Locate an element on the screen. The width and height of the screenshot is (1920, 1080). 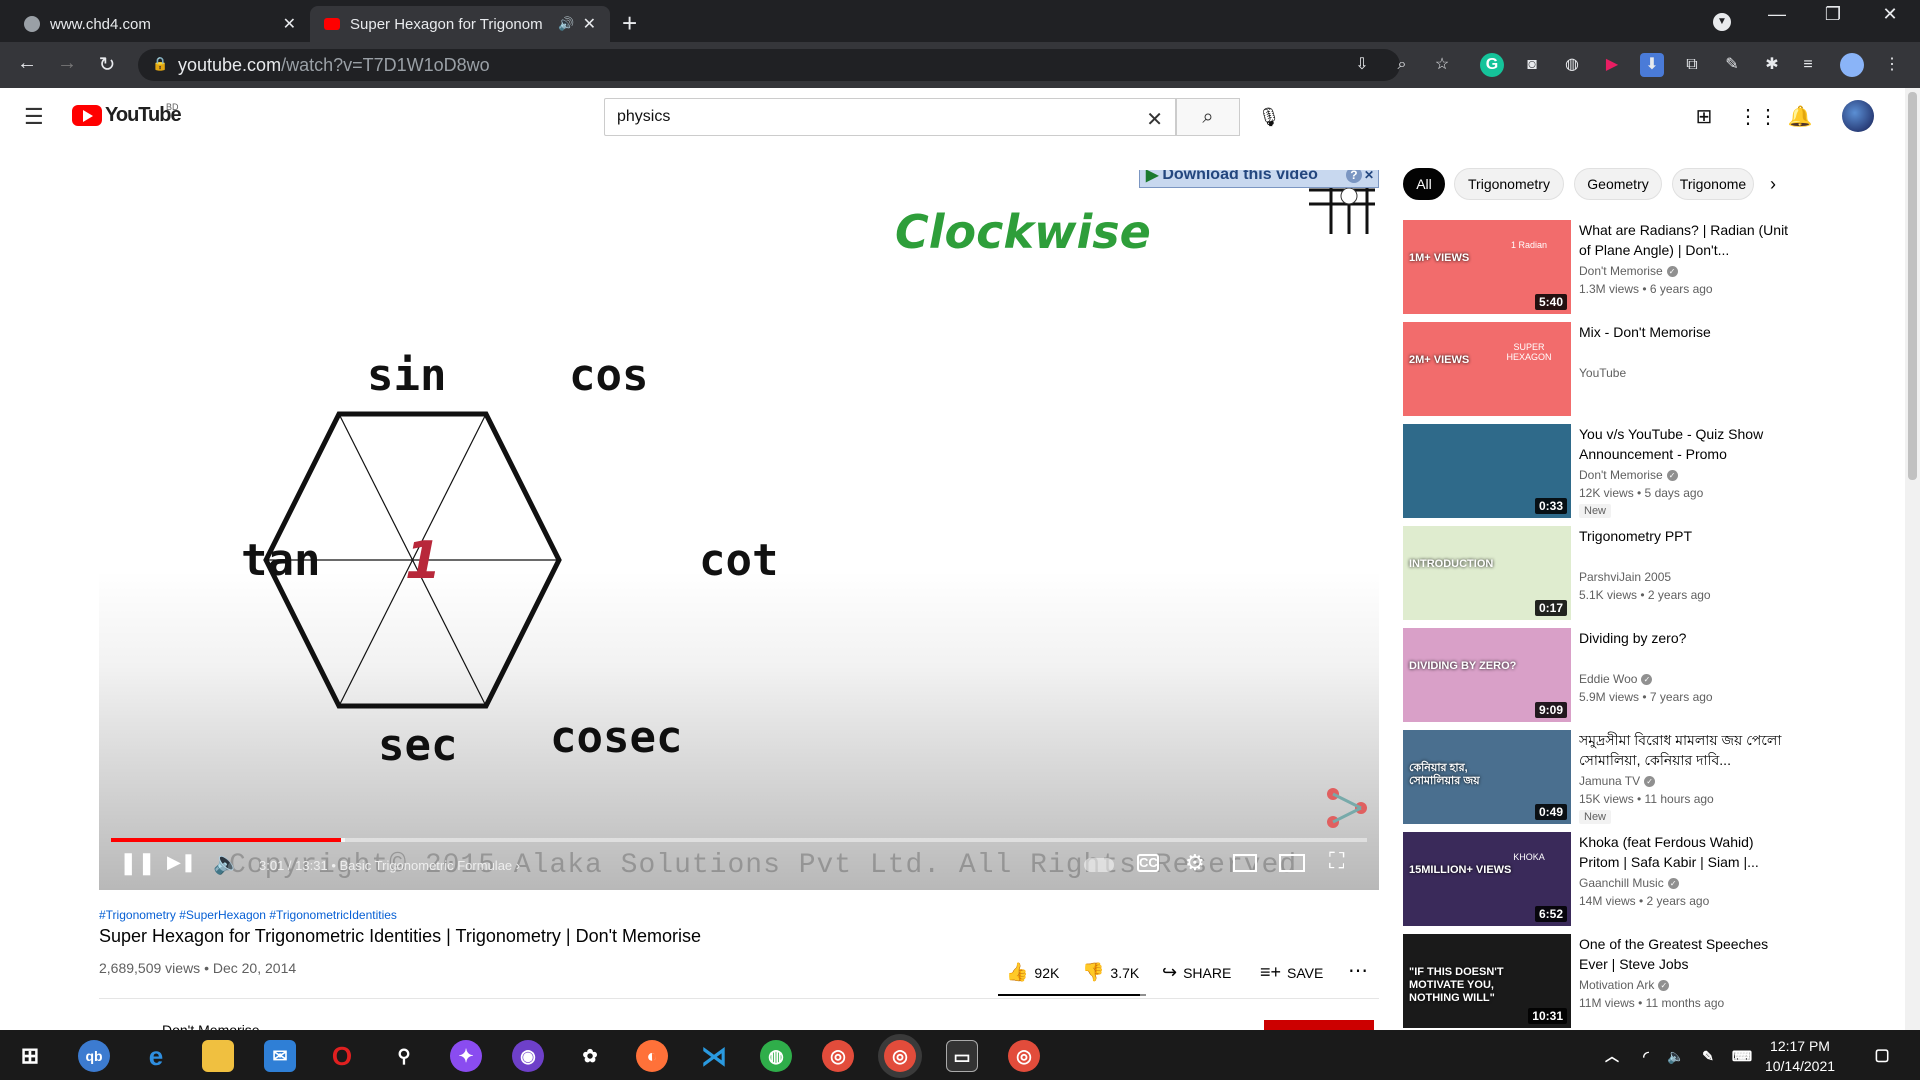
pause-icon: ❚❚ is located at coordinates (137, 863).